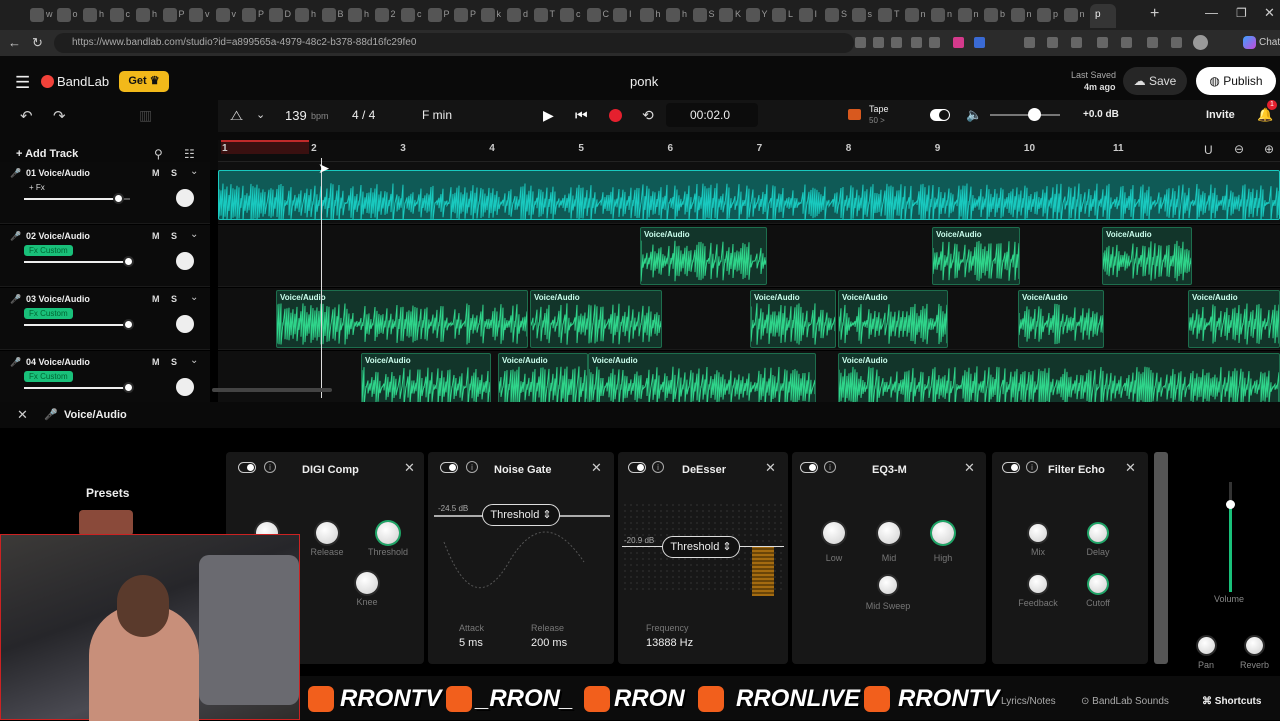 This screenshot has width=1280, height=721. What do you see at coordinates (265, 147) in the screenshot?
I see `loop-region` at bounding box center [265, 147].